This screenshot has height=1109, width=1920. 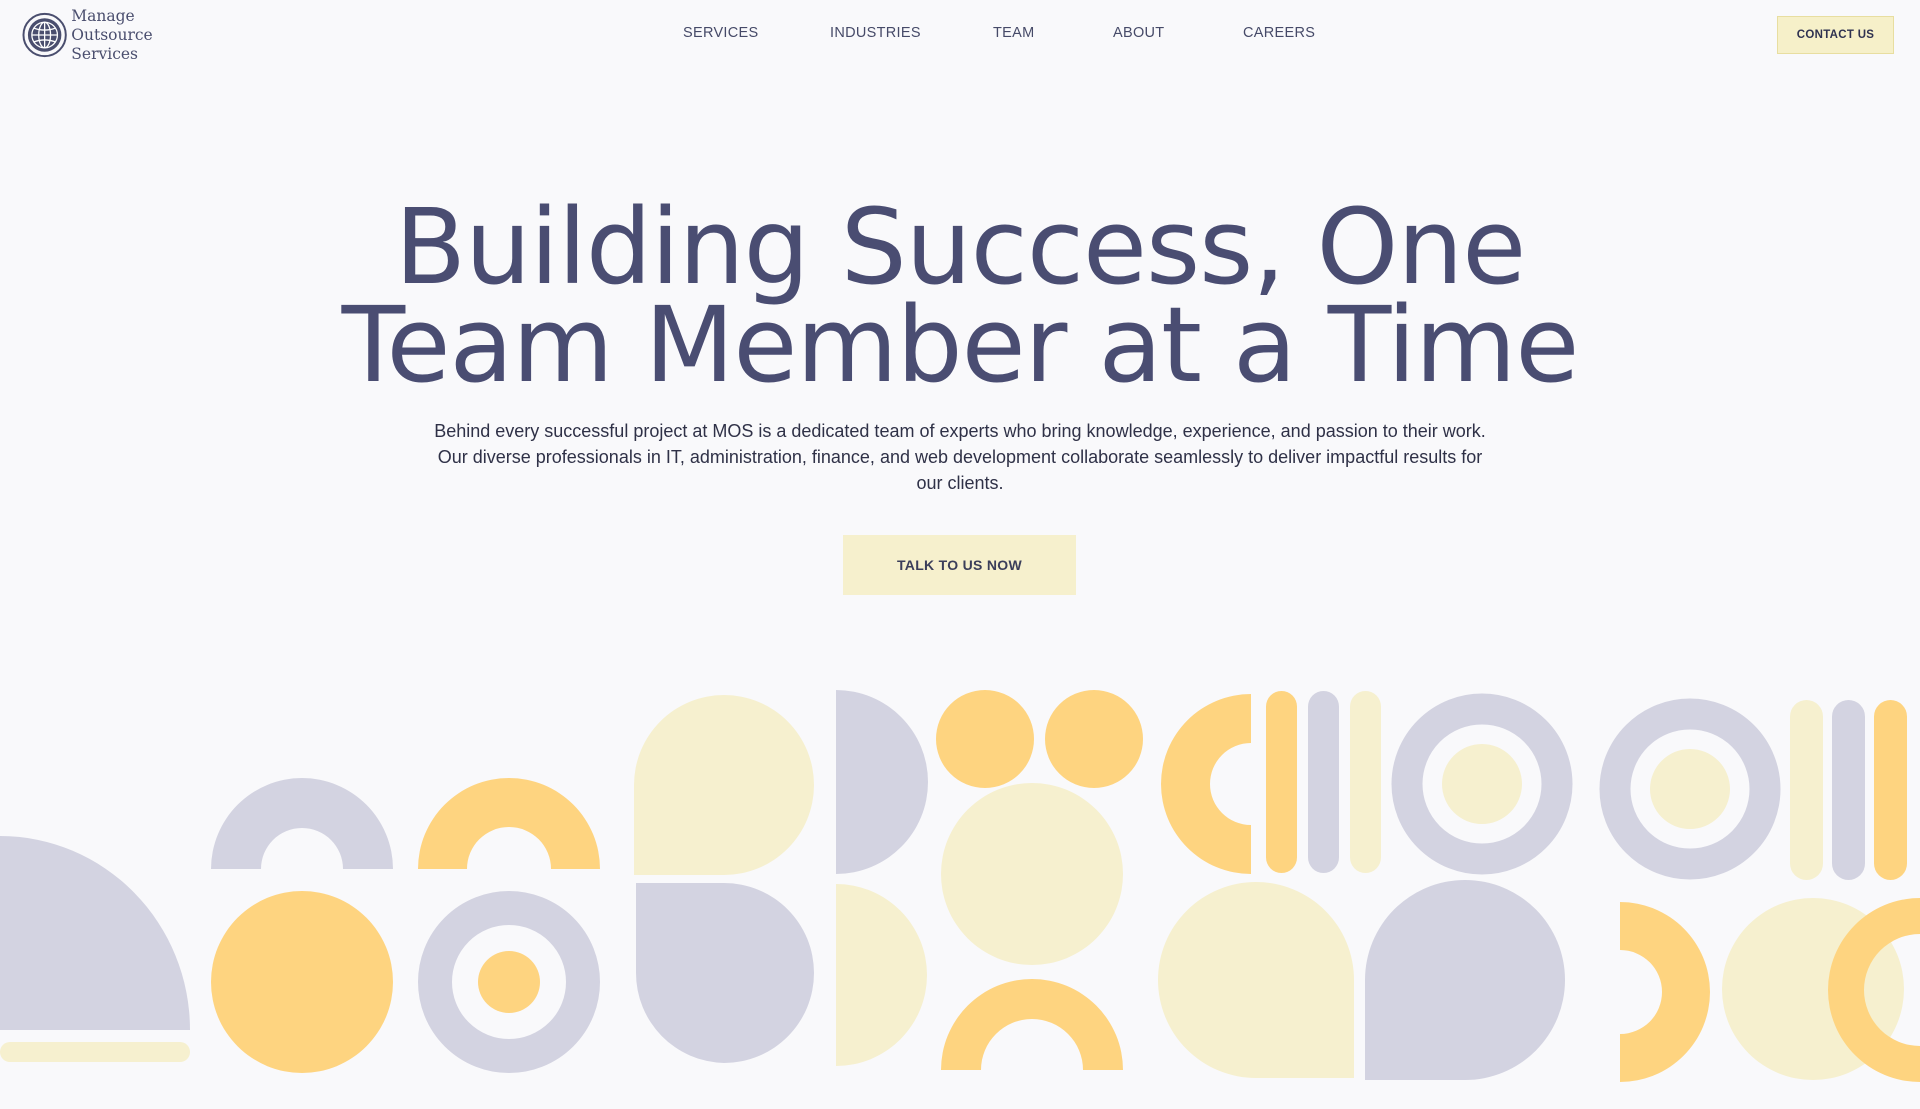 What do you see at coordinates (95, 933) in the screenshot?
I see `lavender-quarter-shape` at bounding box center [95, 933].